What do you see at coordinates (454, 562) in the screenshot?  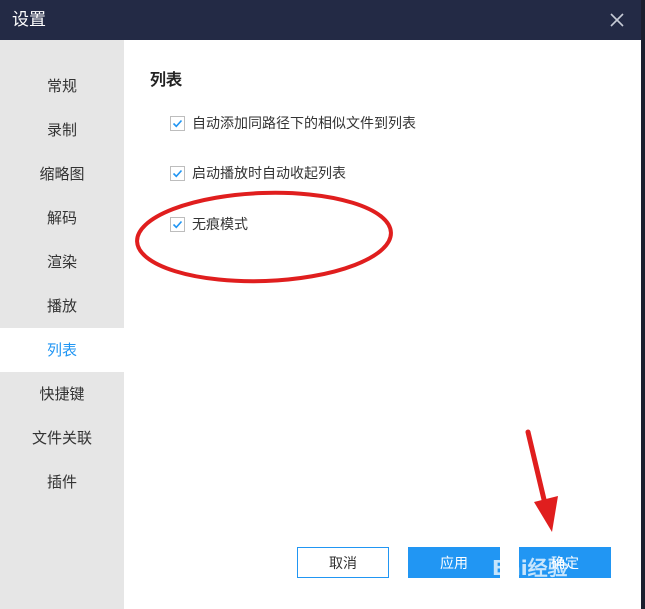 I see `apply-button: 应用` at bounding box center [454, 562].